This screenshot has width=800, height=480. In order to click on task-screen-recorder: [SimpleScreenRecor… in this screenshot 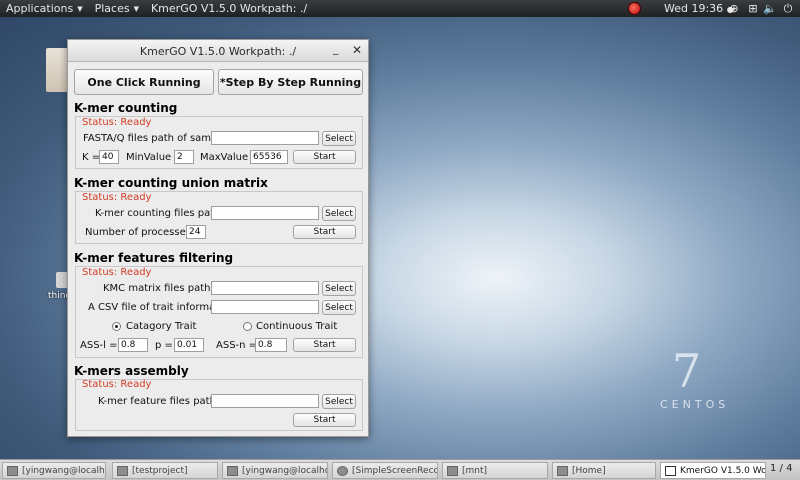, I will do `click(385, 470)`.